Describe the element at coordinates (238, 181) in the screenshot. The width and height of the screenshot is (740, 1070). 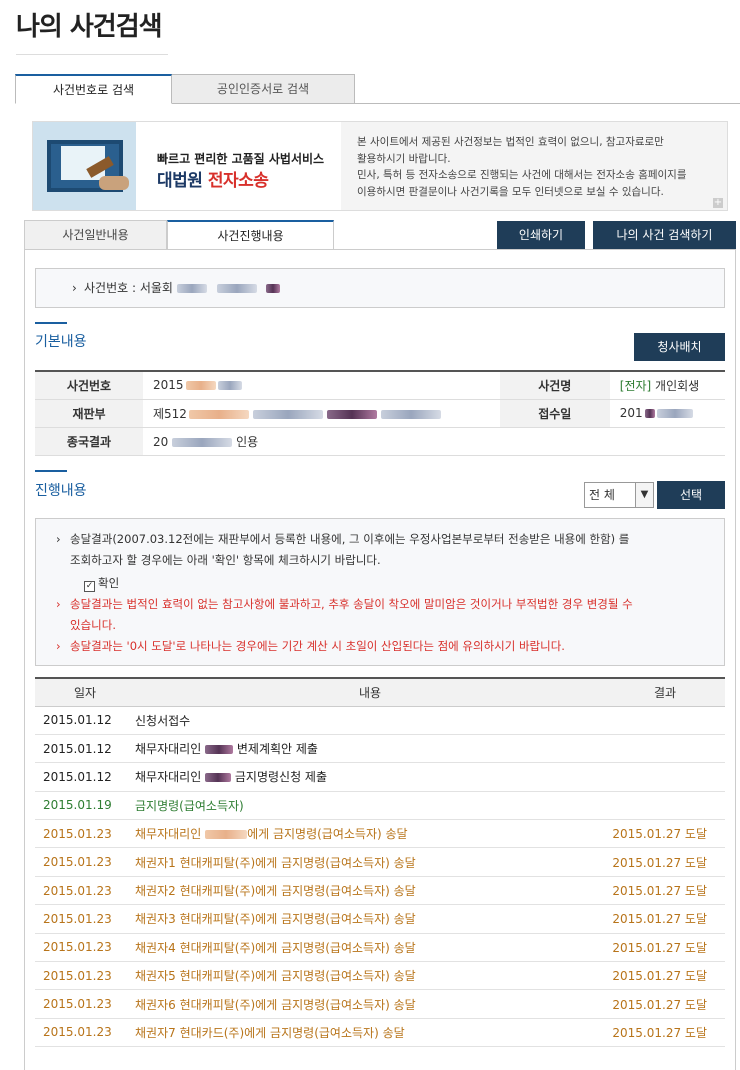
I see `brand-accent: 전자소송` at that location.